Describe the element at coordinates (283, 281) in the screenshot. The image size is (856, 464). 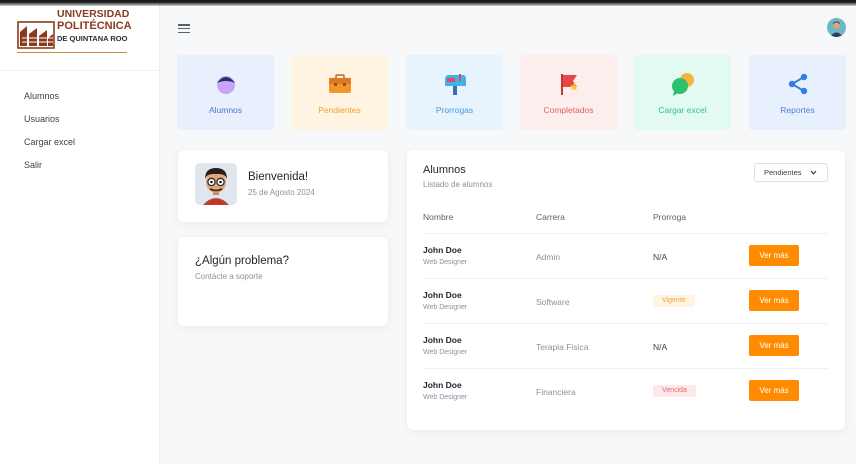
I see `support-panel: ¿Algún problema? Contácte a soporte` at that location.